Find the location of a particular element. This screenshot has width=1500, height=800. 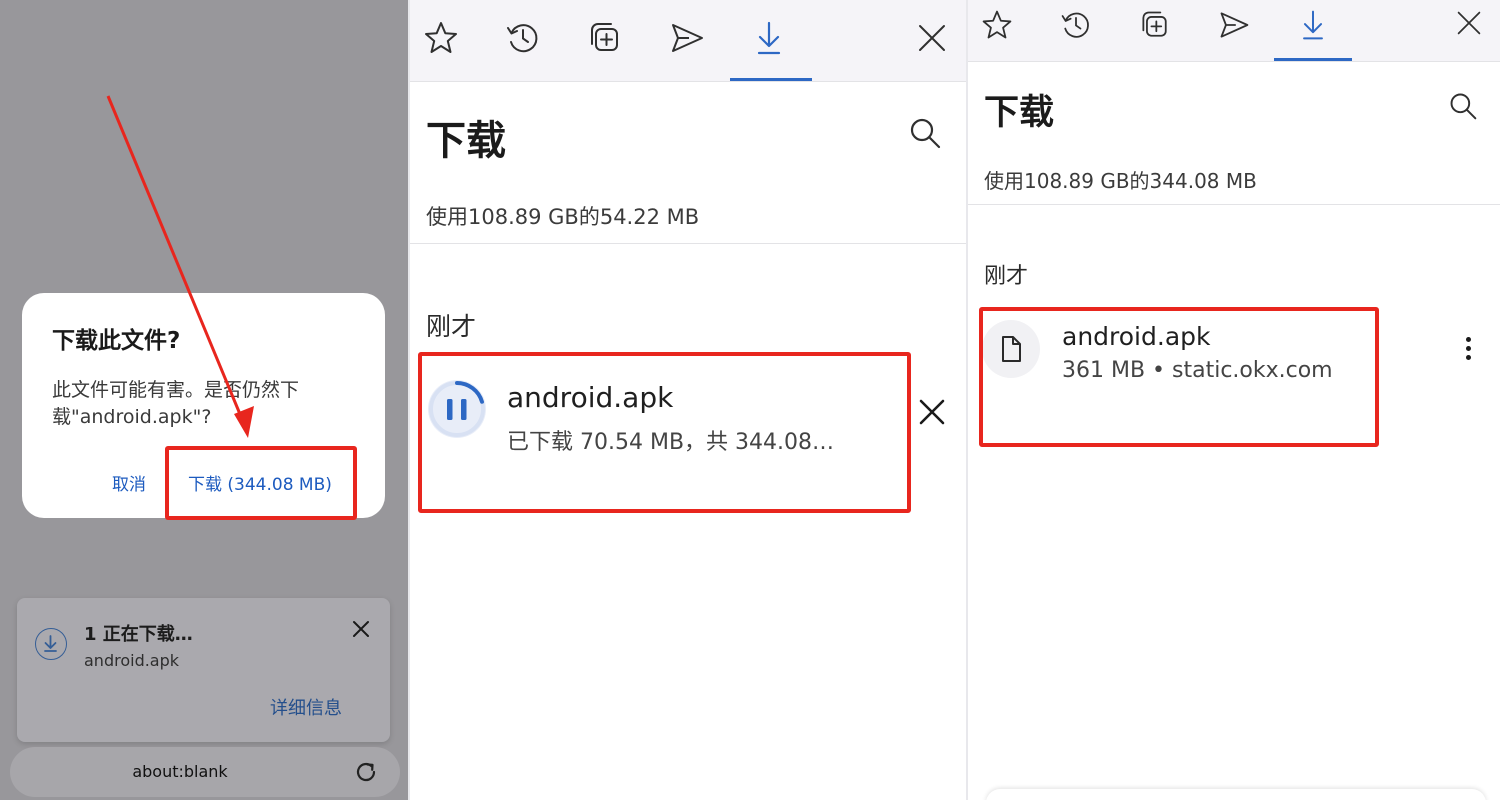

bottom-sheet-edge is located at coordinates (1236, 794).